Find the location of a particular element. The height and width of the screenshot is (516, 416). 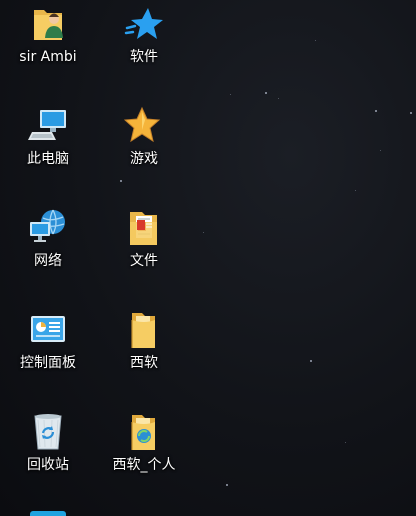

blue-star-icon is located at coordinates (144, 24).